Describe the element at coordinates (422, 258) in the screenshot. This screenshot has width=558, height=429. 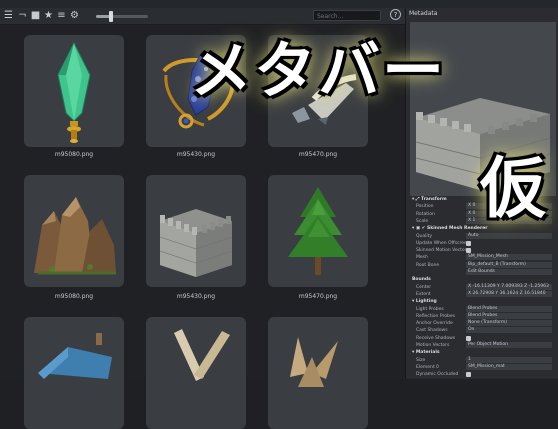
I see `property-label: Mesh` at that location.